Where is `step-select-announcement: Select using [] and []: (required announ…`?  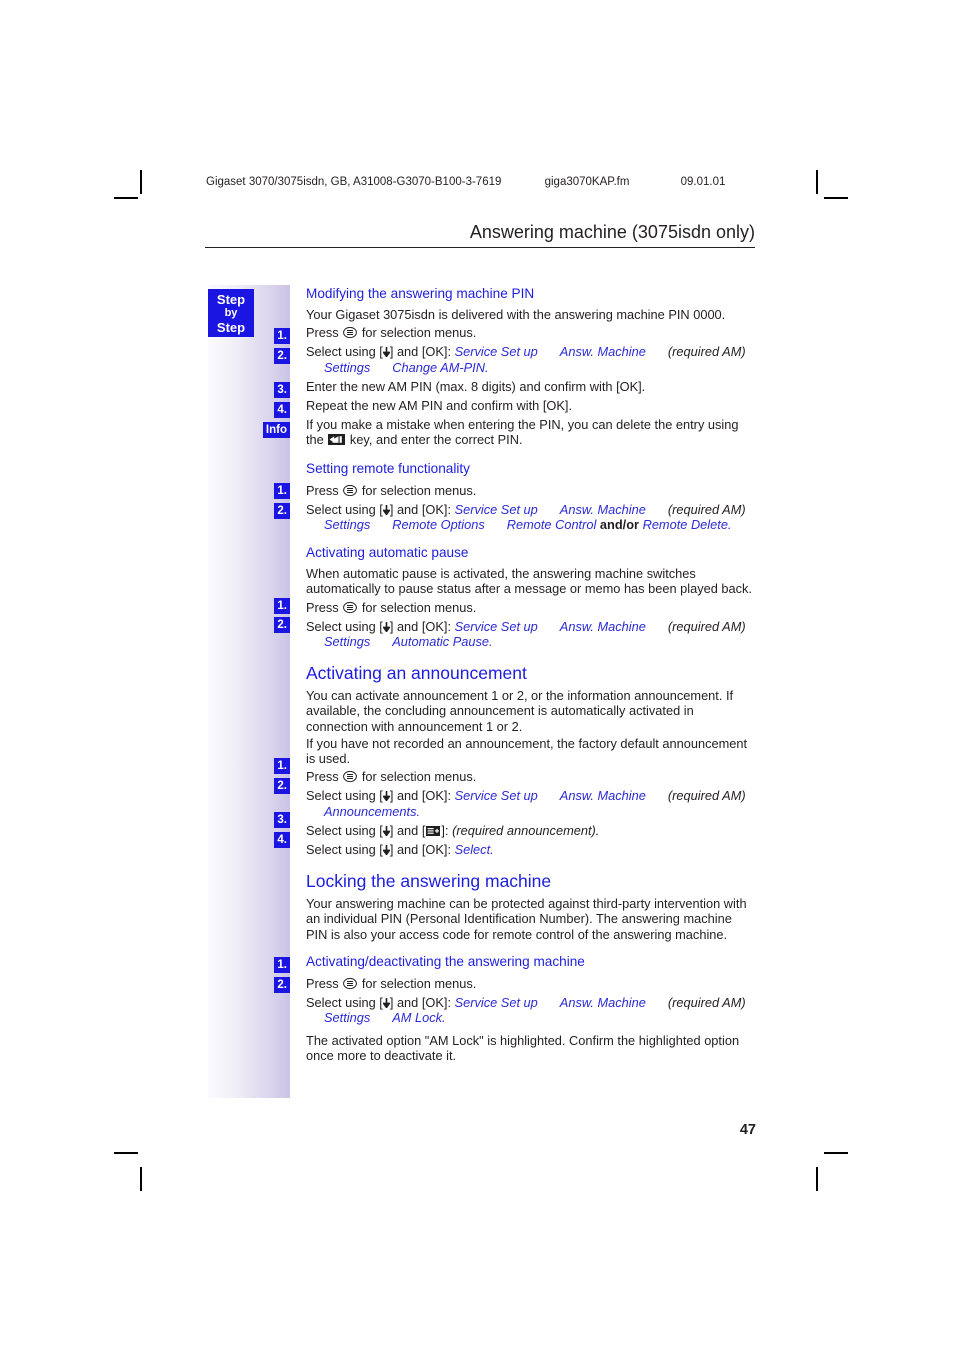 step-select-announcement: Select using [] and []: (required announ… is located at coordinates (531, 830).